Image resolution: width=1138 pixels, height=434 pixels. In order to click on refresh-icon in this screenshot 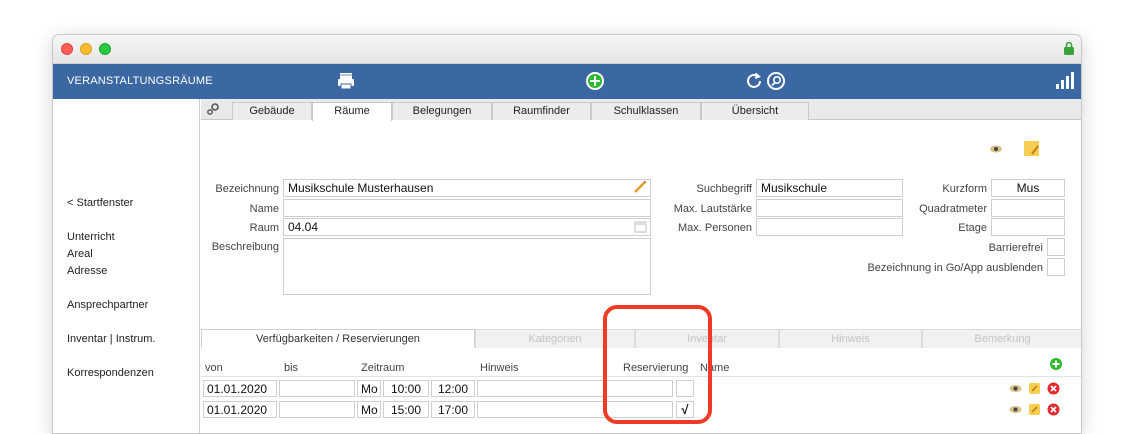, I will do `click(754, 81)`.